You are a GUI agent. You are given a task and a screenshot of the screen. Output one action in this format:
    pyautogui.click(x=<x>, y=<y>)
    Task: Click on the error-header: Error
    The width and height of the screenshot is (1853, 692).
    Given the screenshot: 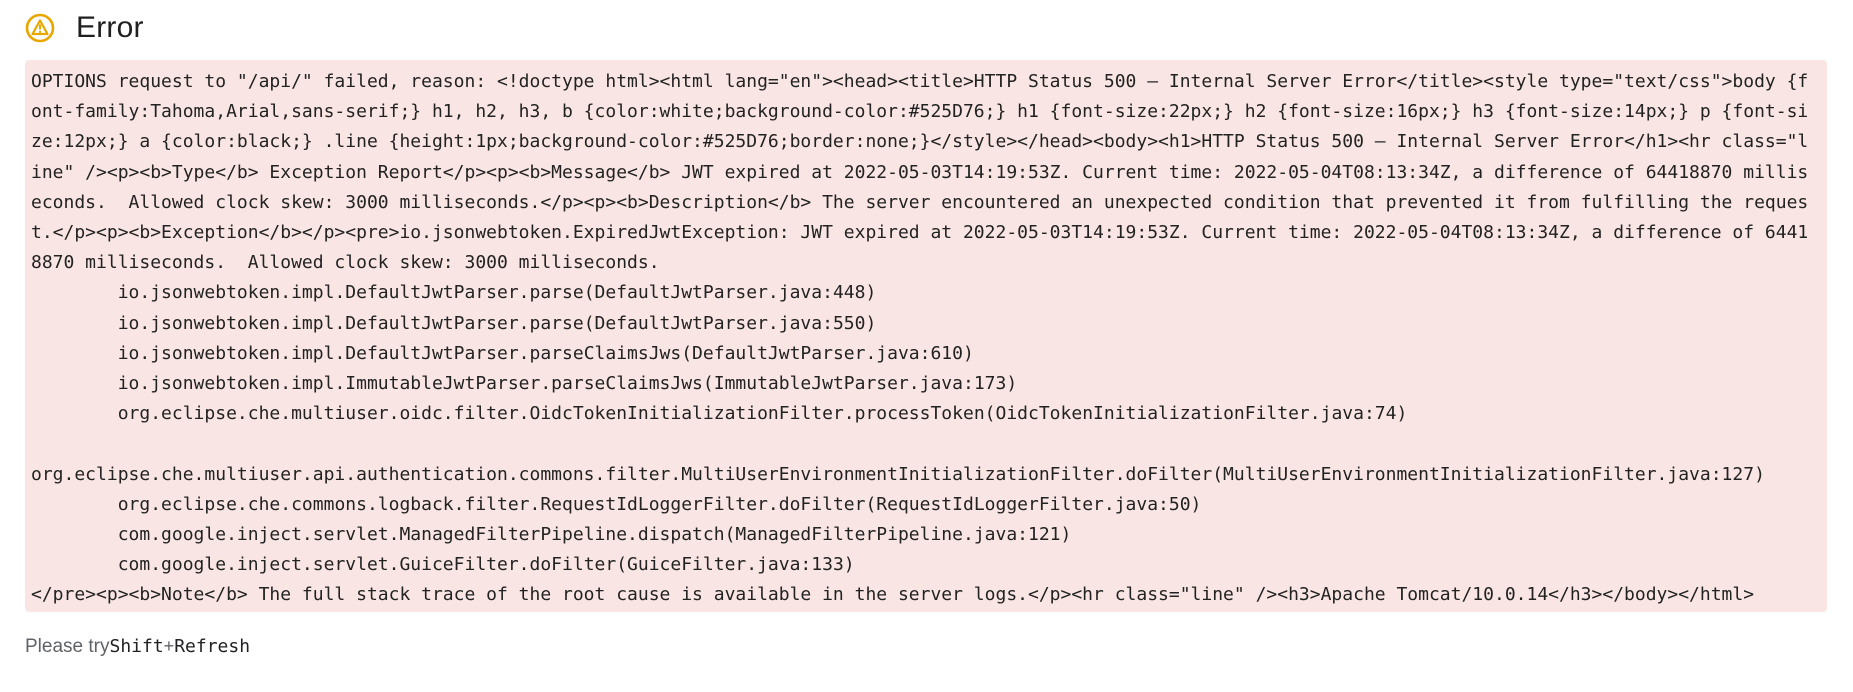 What is the action you would take?
    pyautogui.click(x=84, y=28)
    